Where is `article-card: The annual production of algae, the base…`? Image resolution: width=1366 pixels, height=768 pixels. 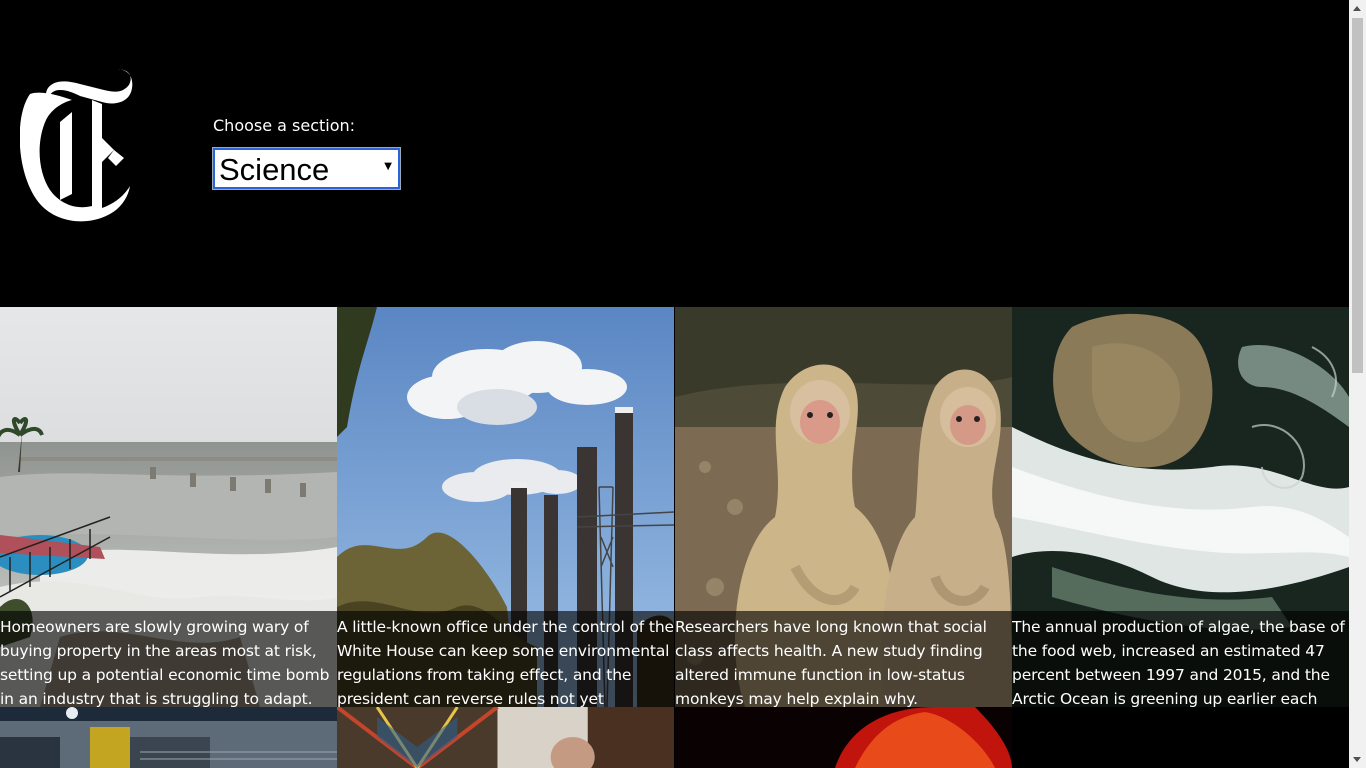
article-card: The annual production of algae, the base… is located at coordinates (1180, 507).